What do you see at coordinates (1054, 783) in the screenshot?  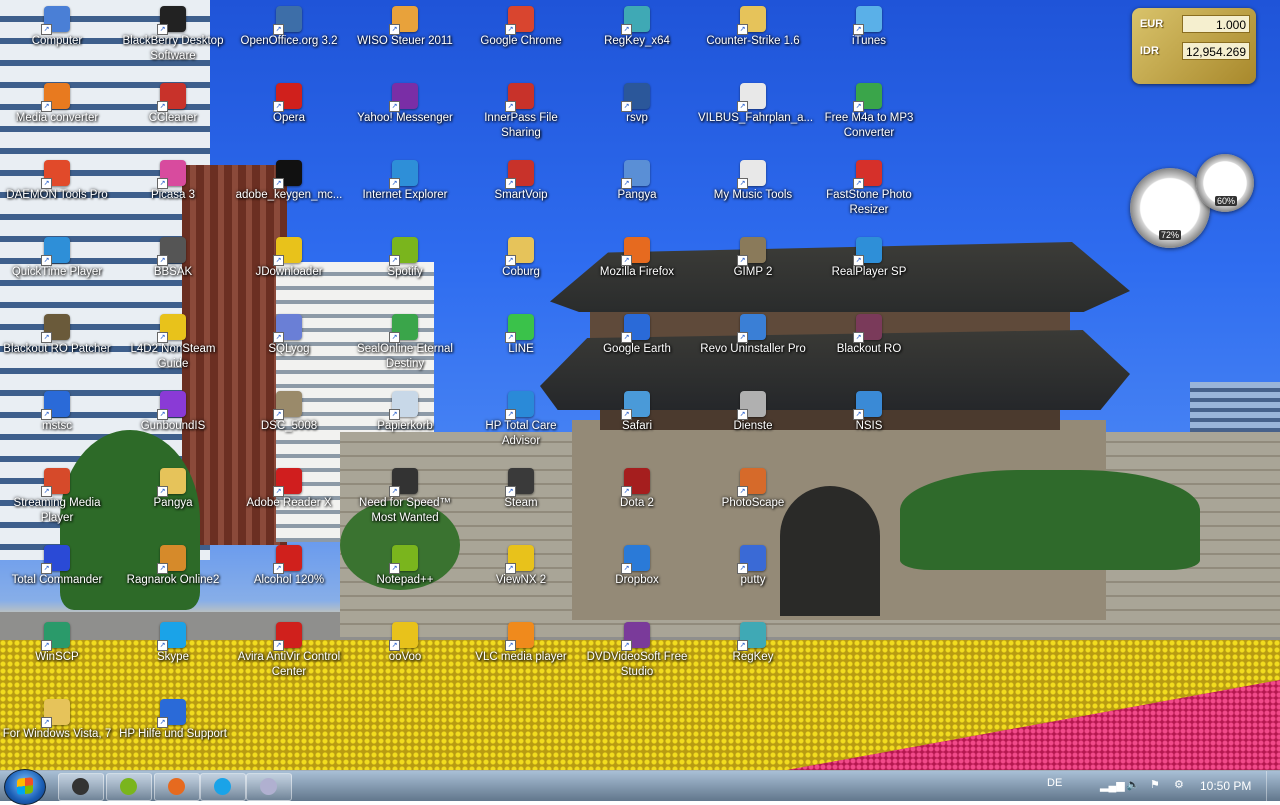 I see `language-indicator: DE` at bounding box center [1054, 783].